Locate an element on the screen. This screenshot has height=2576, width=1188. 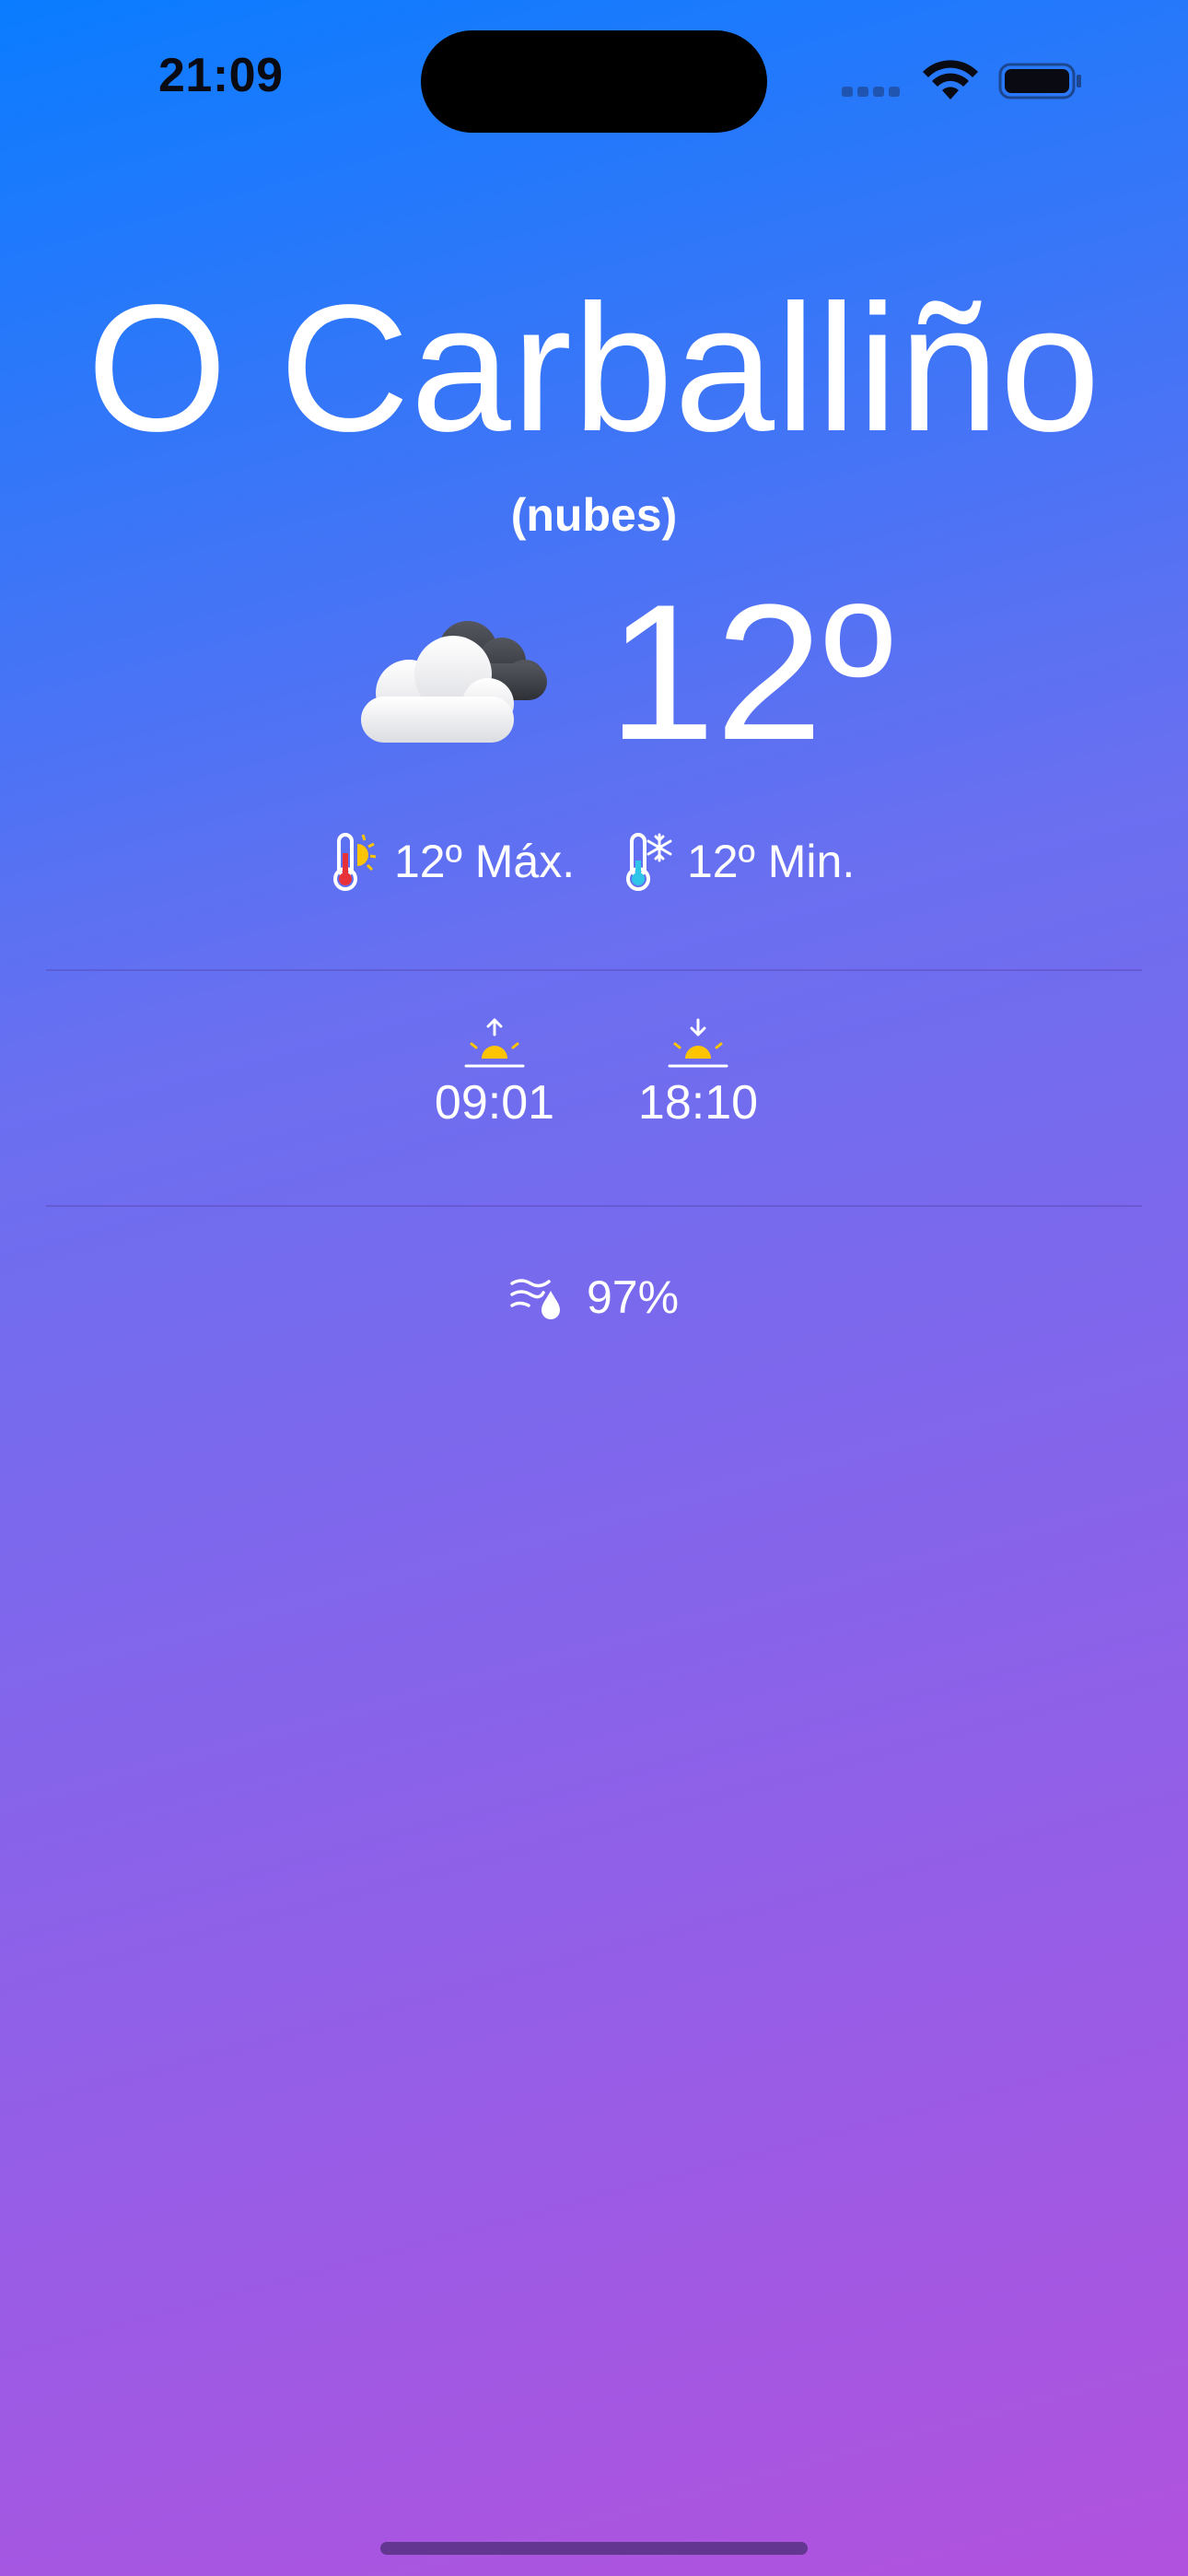
sunset: 18:10 is located at coordinates (698, 1074).